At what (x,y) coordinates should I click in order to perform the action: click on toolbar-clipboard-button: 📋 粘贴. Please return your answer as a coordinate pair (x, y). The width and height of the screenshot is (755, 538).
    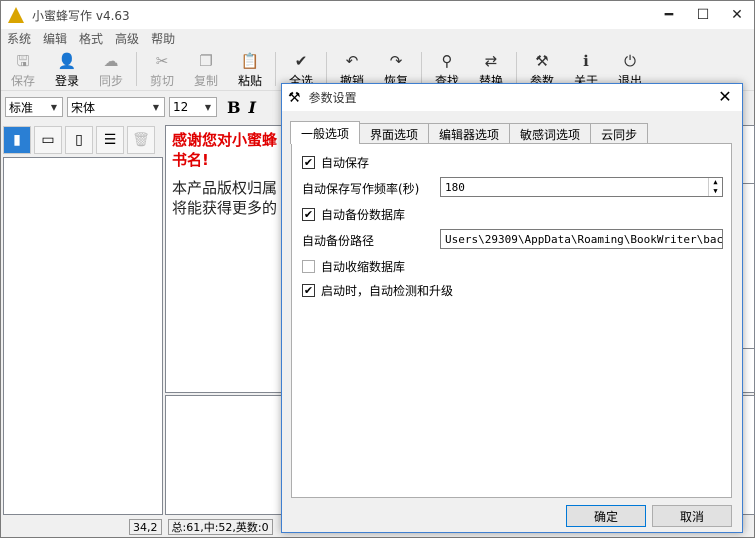
    Looking at the image, I should click on (250, 69).